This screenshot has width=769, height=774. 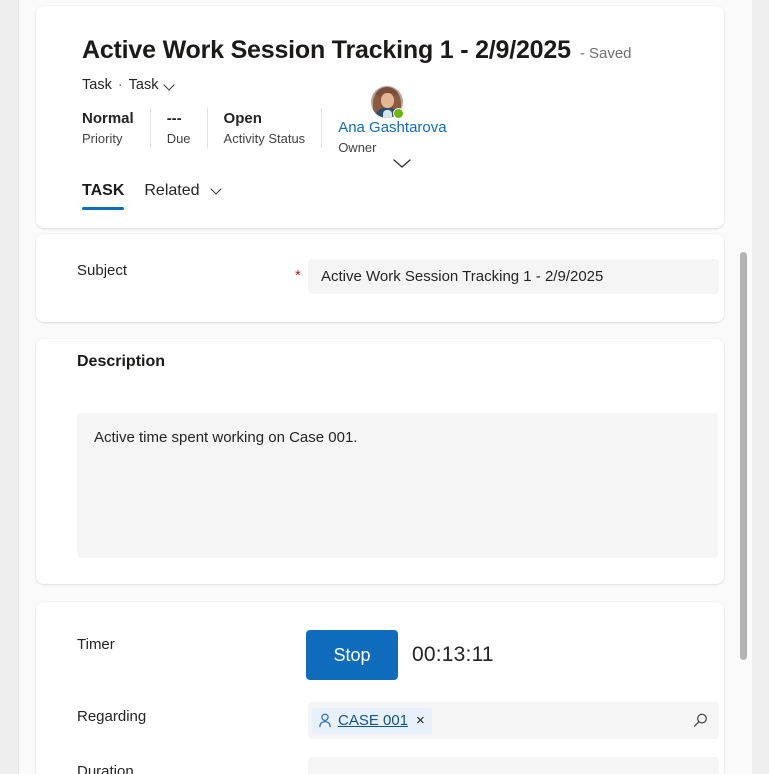 I want to click on description-value: Active time spent working on Case 001., so click(x=226, y=437).